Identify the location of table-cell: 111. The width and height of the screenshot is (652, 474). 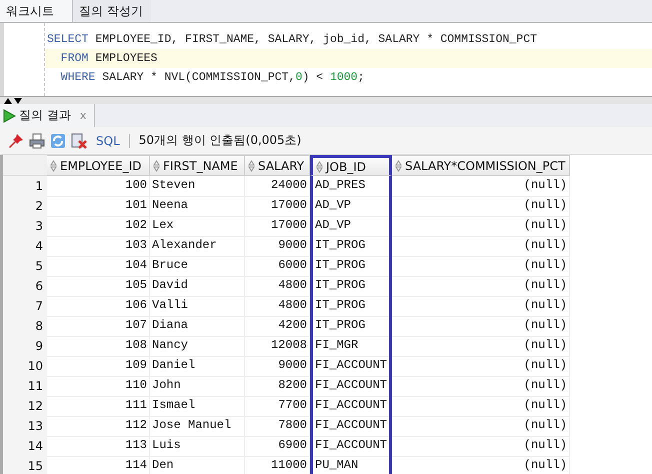
(98, 406).